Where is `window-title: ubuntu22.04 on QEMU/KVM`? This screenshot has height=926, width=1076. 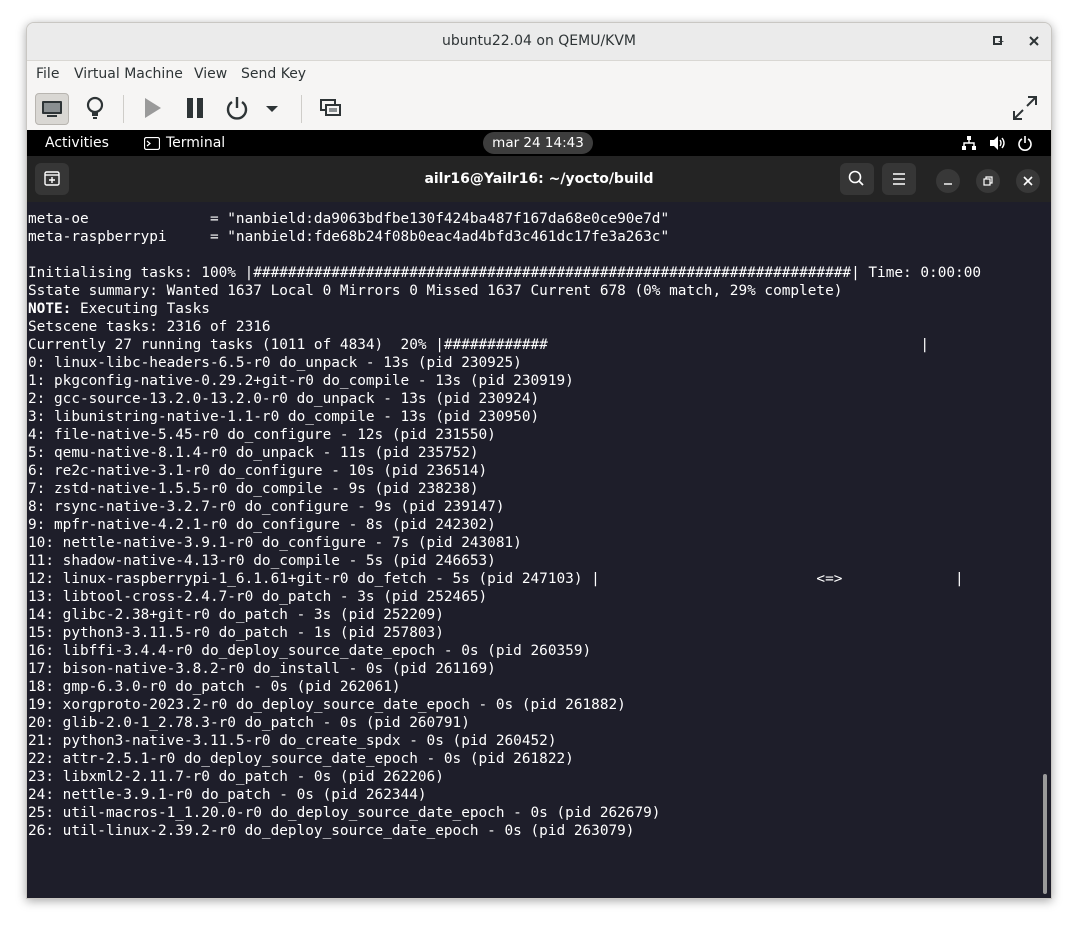 window-title: ubuntu22.04 on QEMU/KVM is located at coordinates (539, 41).